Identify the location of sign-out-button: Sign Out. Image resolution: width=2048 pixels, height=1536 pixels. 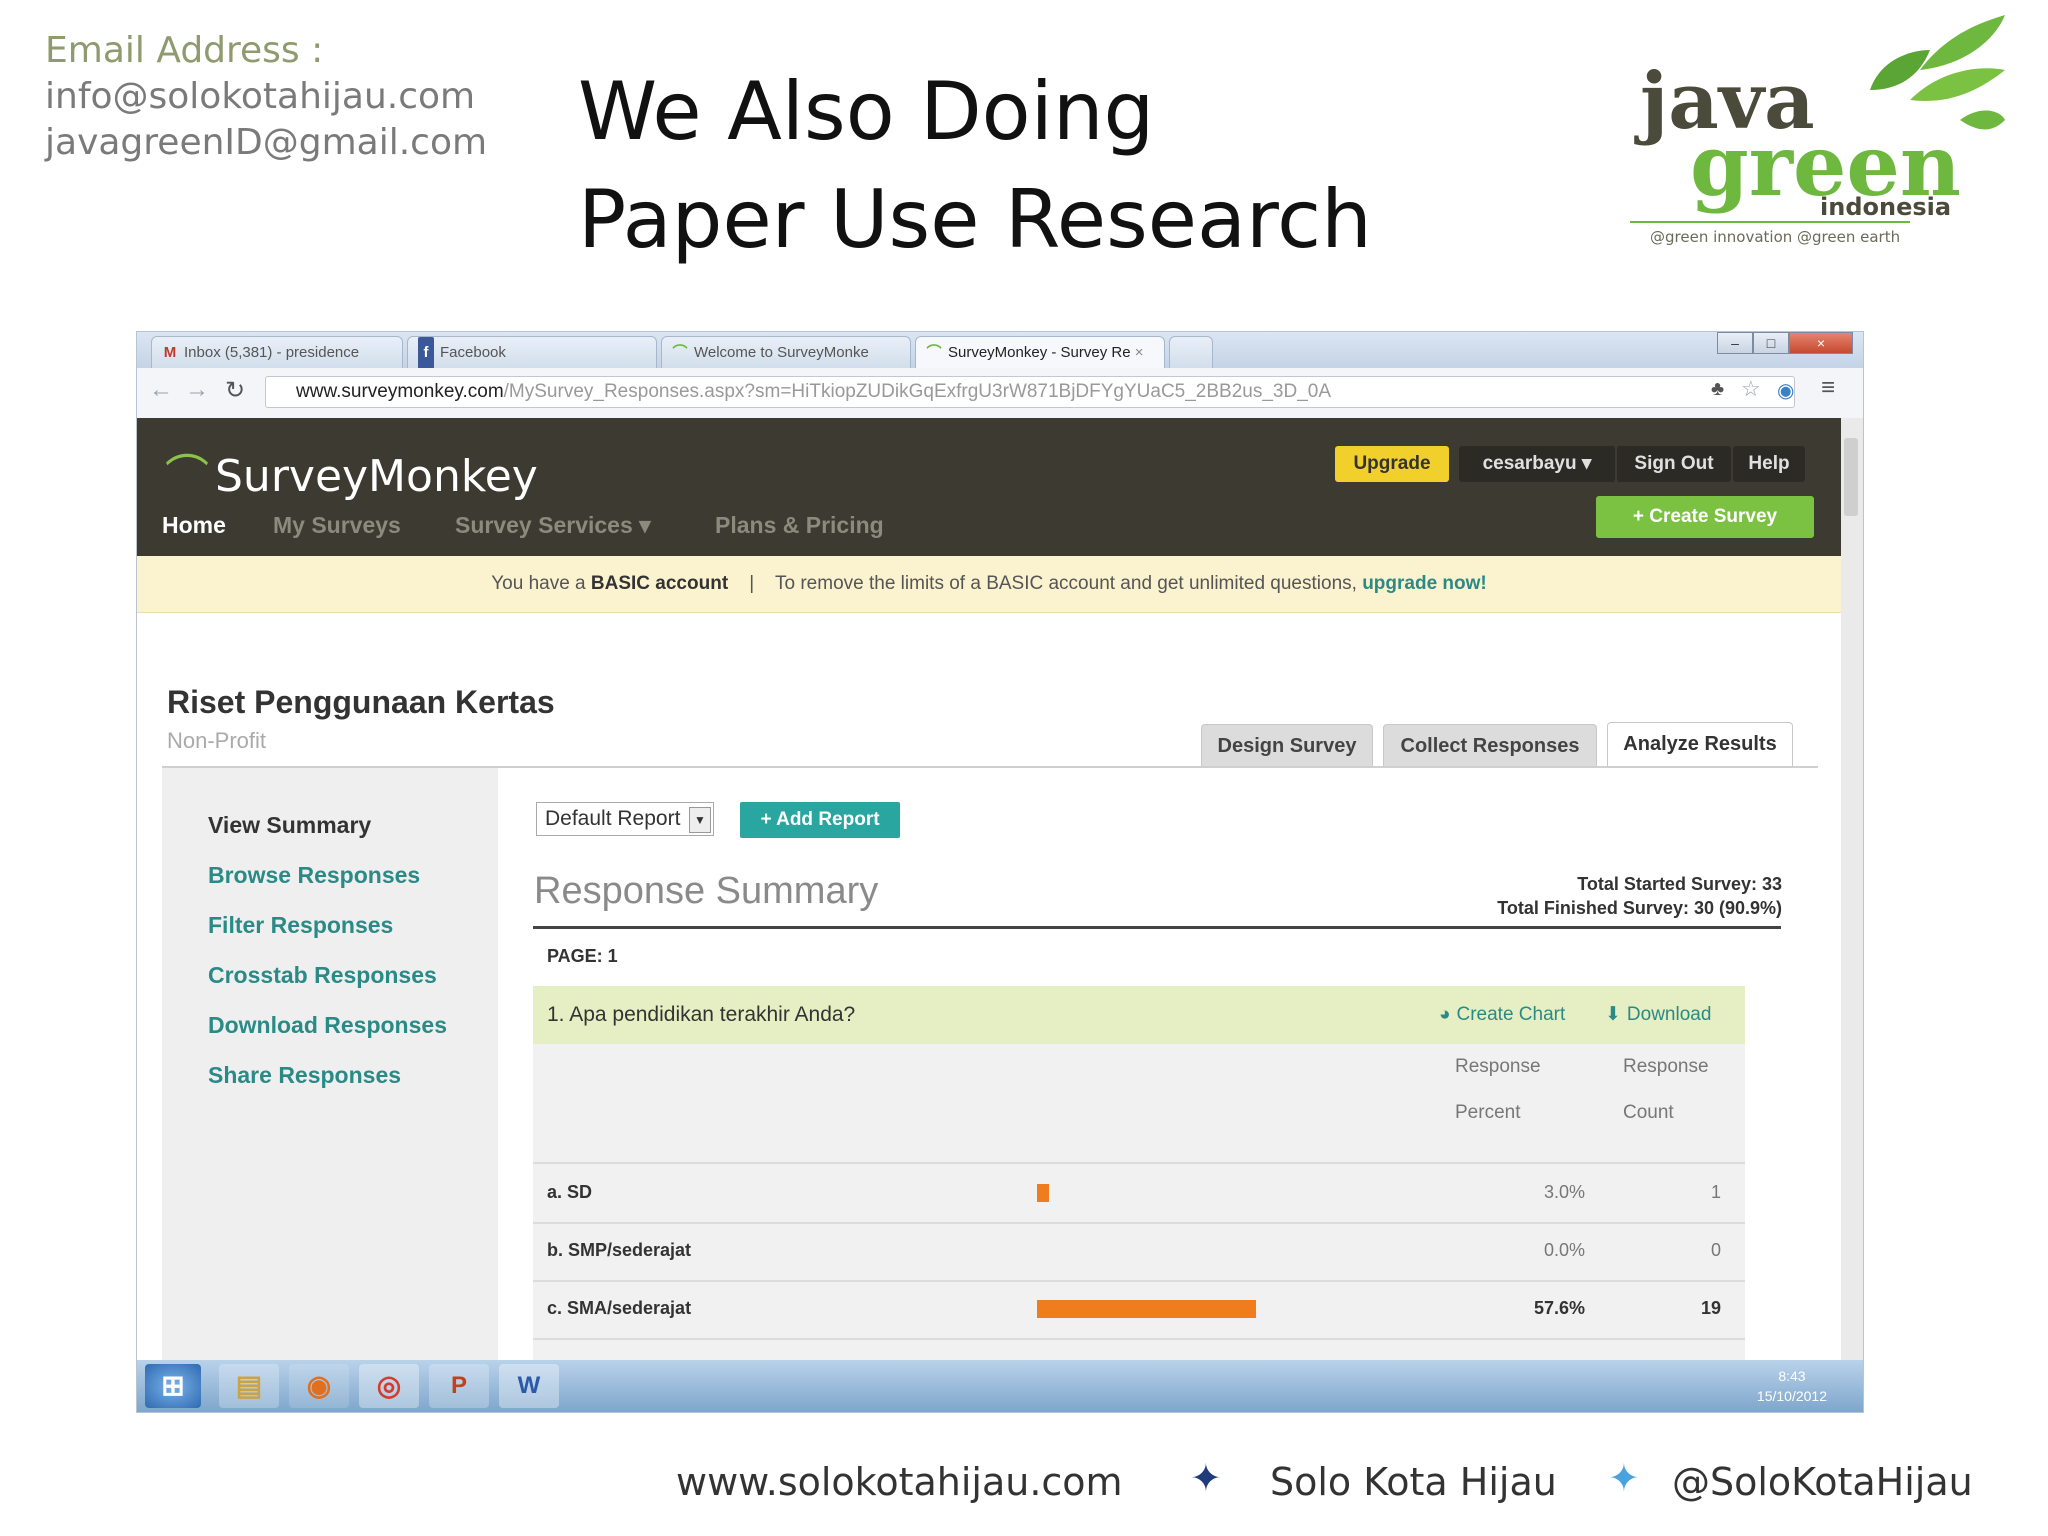
(1674, 464).